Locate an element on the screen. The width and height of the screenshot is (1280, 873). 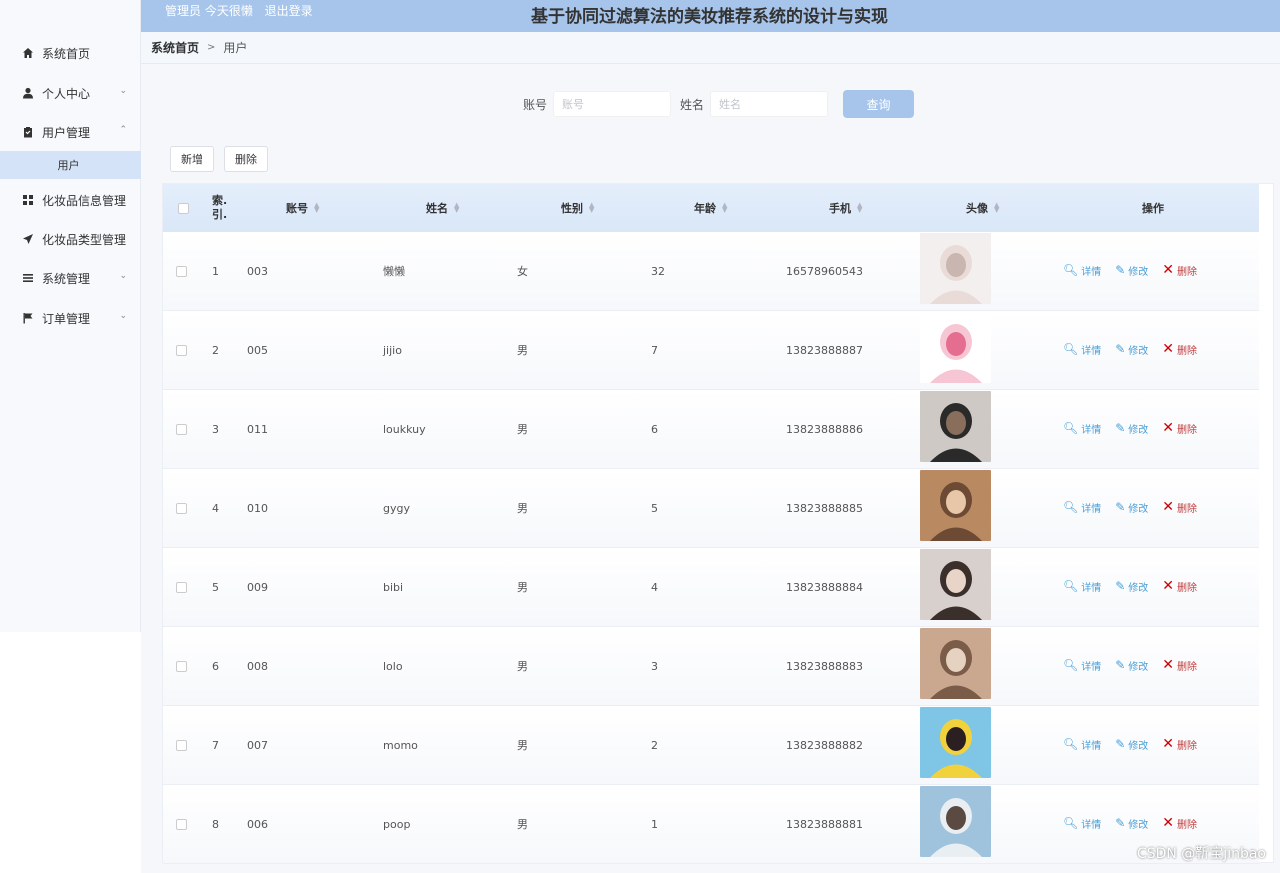
col-phone: 手机 ▲ ▼ is located at coordinates (846, 208).